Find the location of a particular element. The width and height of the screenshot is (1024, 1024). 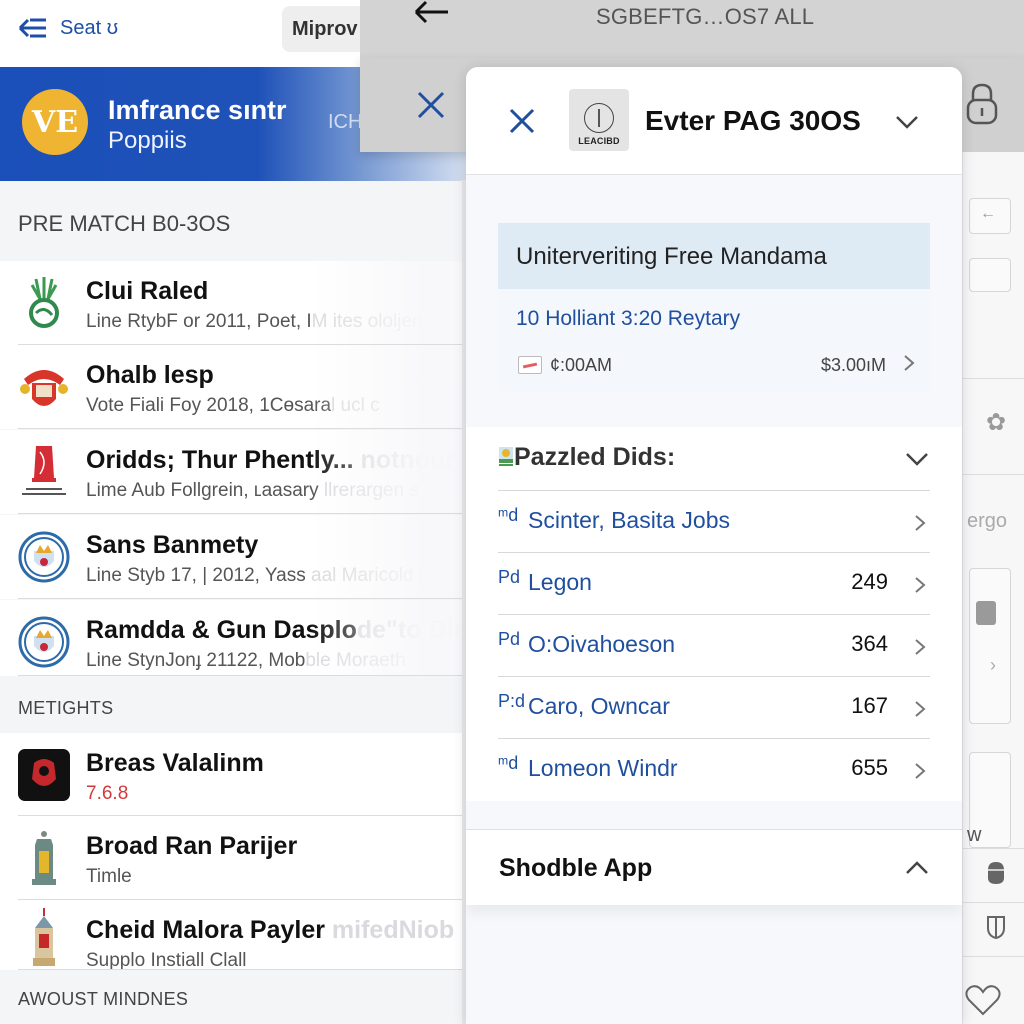

black-red-app-icon is located at coordinates (44, 775).